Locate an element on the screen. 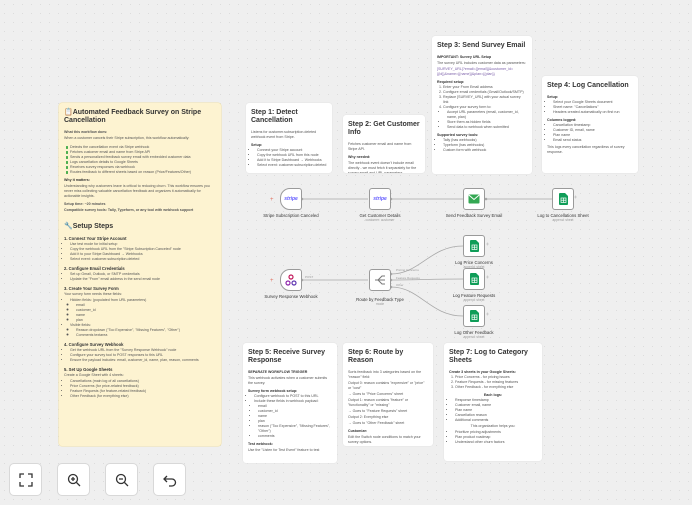  node-log-other is located at coordinates (474, 316).